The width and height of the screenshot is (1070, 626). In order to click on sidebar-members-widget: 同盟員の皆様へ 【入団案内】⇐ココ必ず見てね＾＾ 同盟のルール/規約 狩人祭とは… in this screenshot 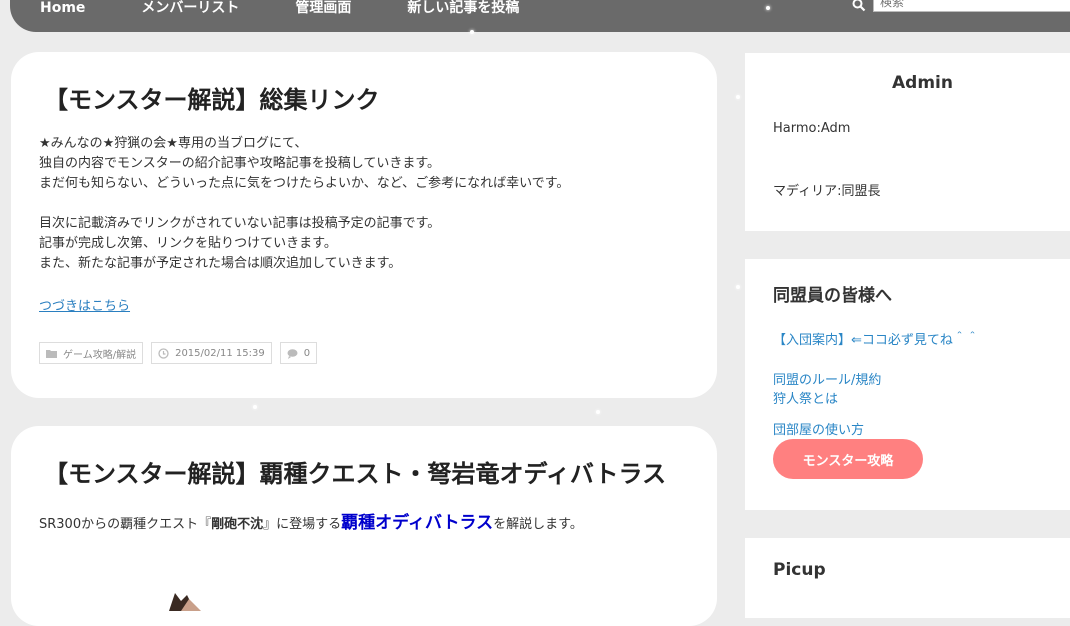, I will do `click(907, 384)`.